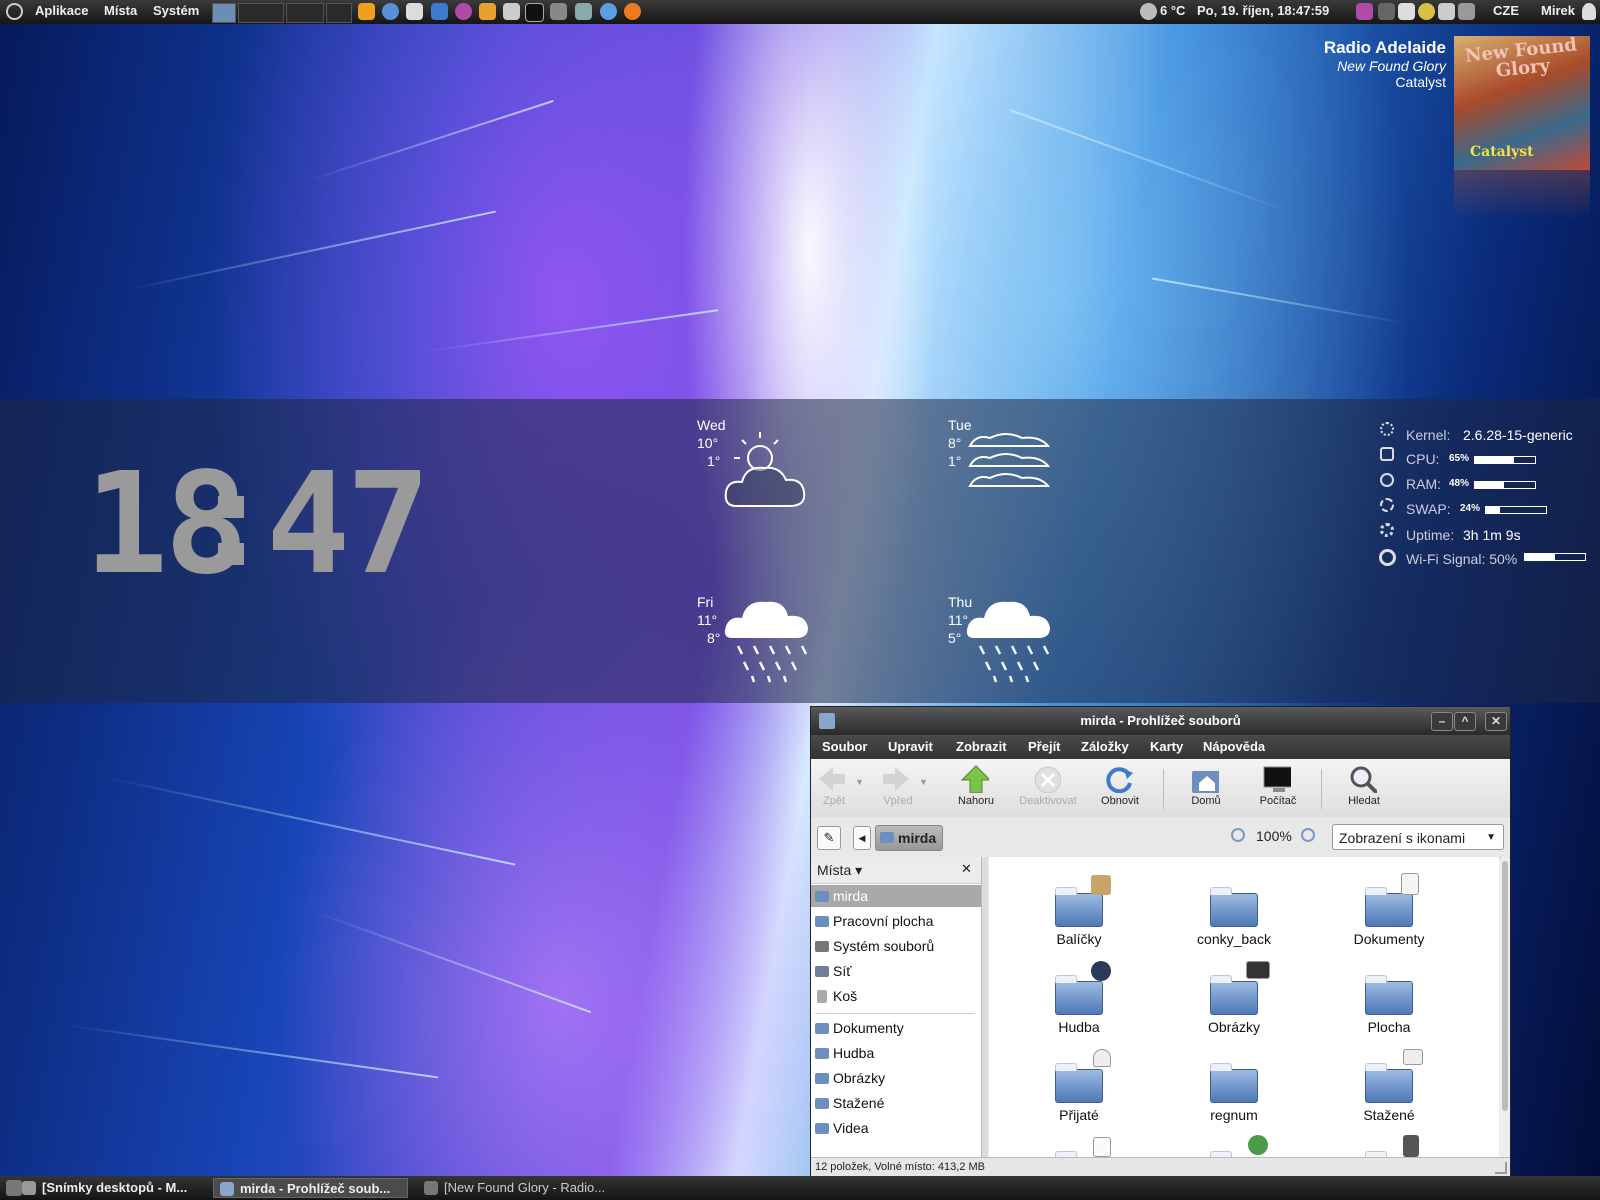 This screenshot has height=1200, width=1600. What do you see at coordinates (896, 1028) in the screenshot?
I see `sidebar-item-documents: Dokumenty` at bounding box center [896, 1028].